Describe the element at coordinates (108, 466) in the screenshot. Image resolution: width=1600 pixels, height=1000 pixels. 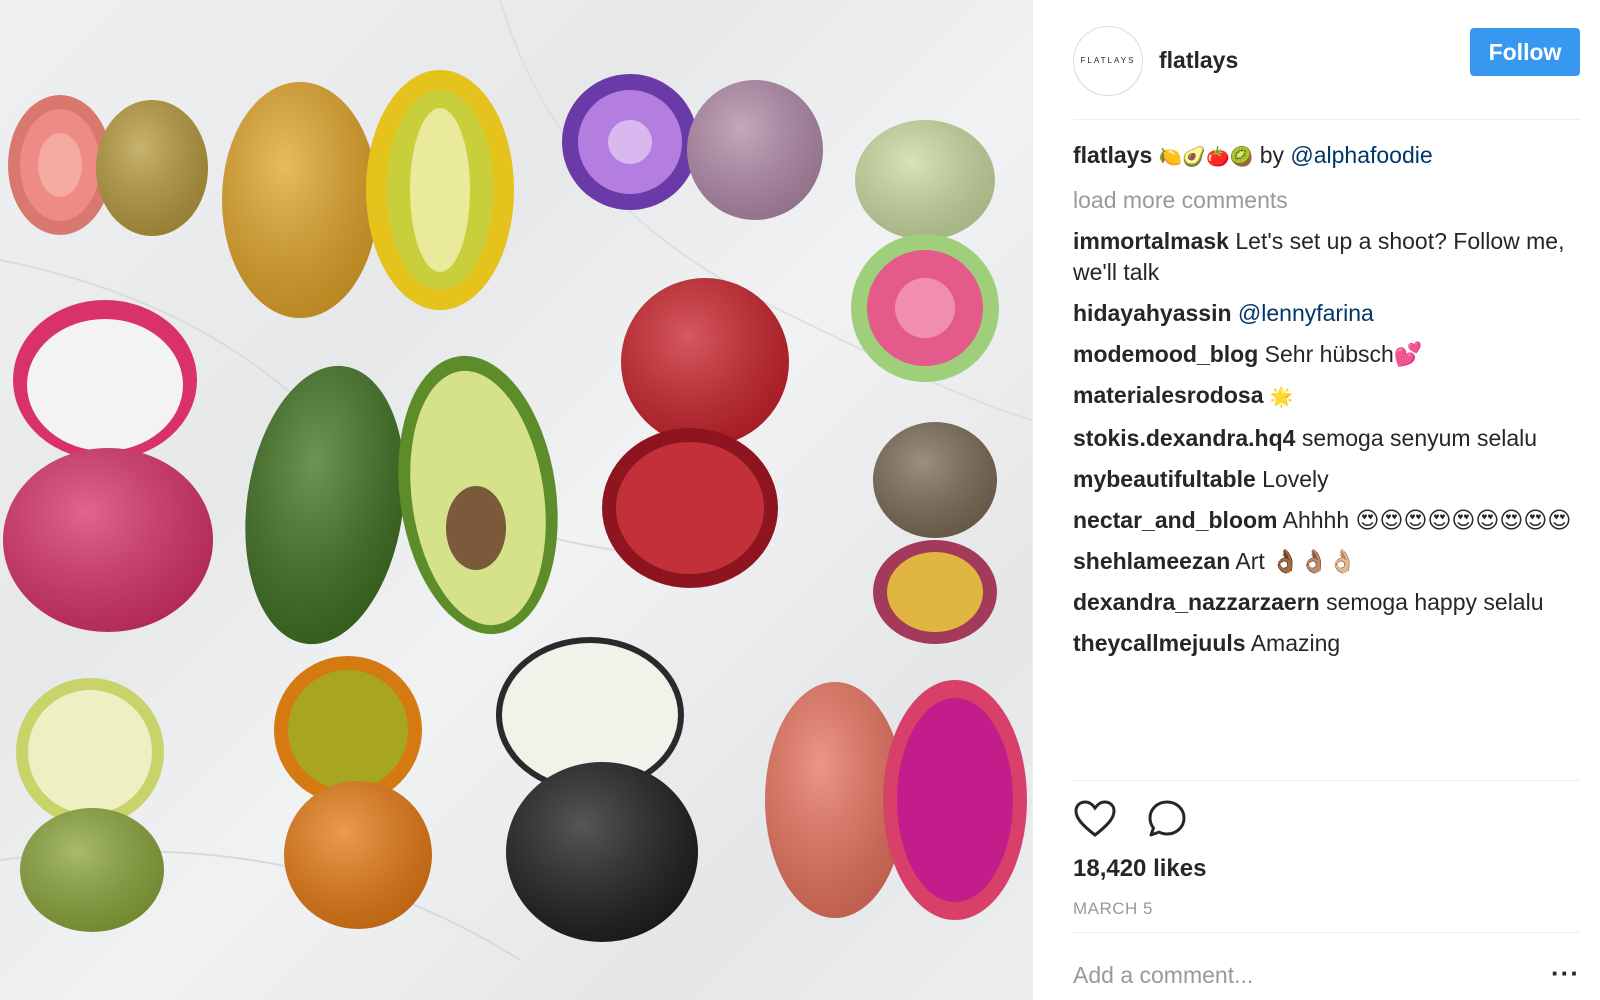
I see `white-dragonfruit` at that location.